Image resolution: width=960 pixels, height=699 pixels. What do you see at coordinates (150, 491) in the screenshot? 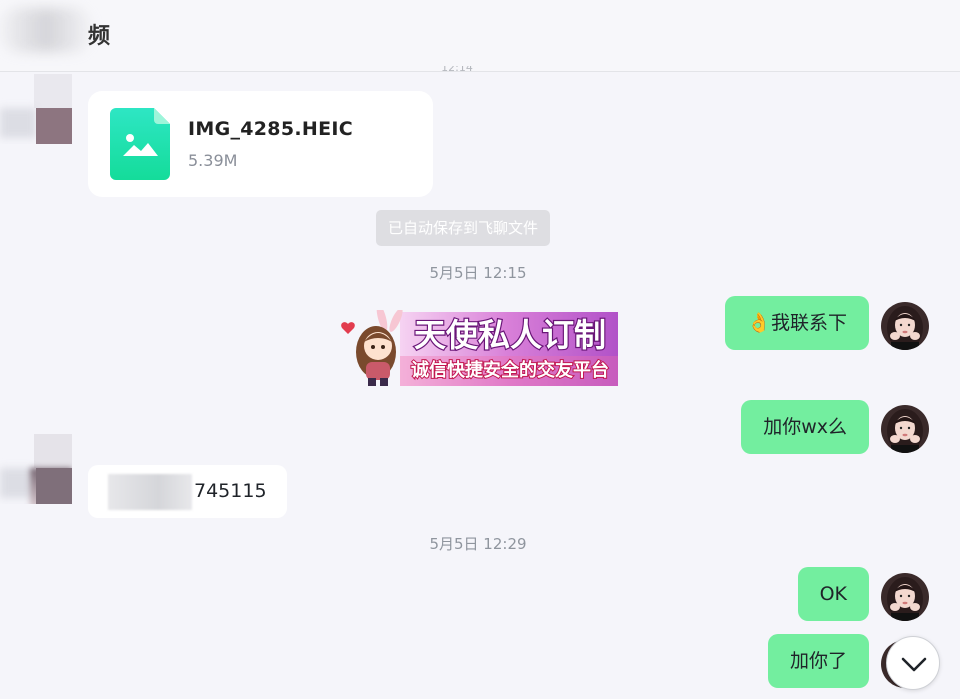
I see `redacted-text` at bounding box center [150, 491].